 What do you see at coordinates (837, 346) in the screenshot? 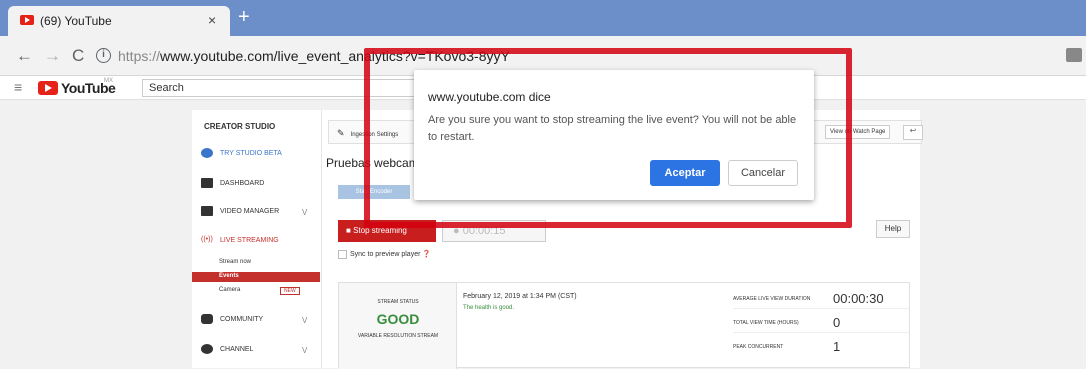
I see `metric-value: 1` at bounding box center [837, 346].